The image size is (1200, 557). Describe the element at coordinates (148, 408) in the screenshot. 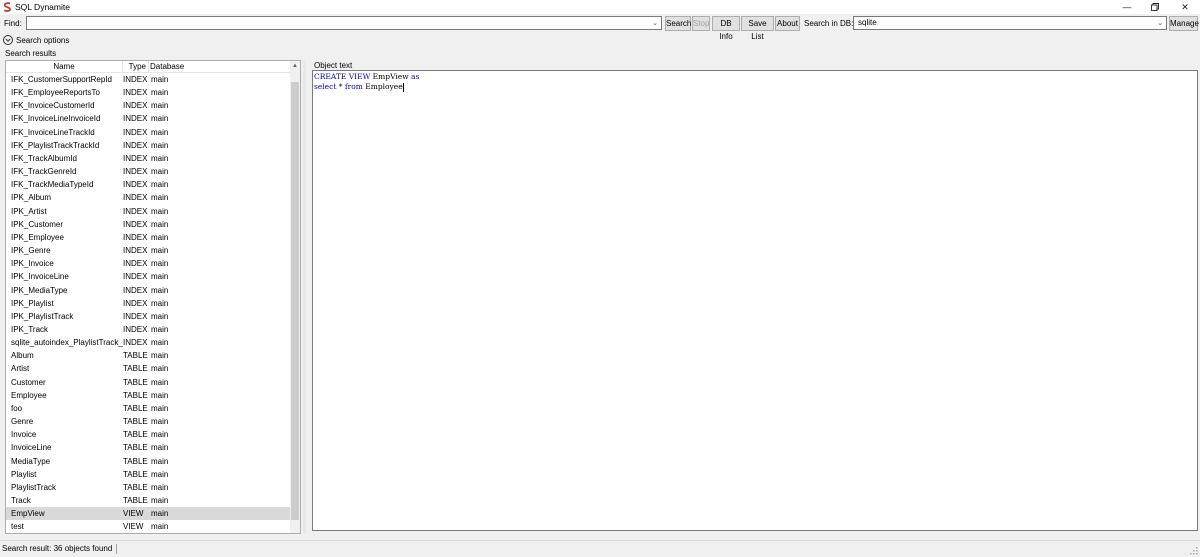

I see `table-row: foo TABLE main` at that location.